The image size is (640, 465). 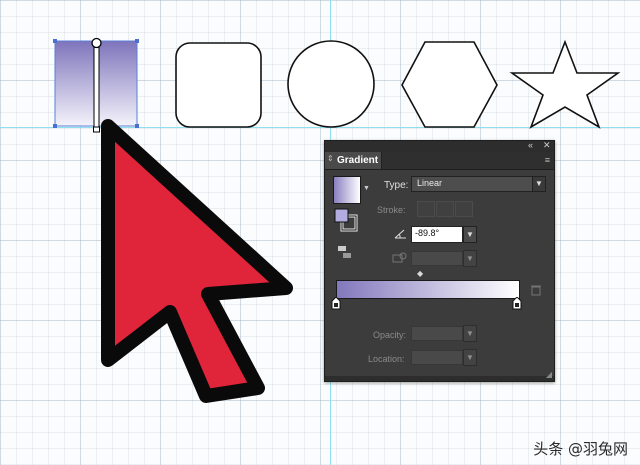 What do you see at coordinates (580, 449) in the screenshot?
I see `watermark: 头条 @羽兔网` at bounding box center [580, 449].